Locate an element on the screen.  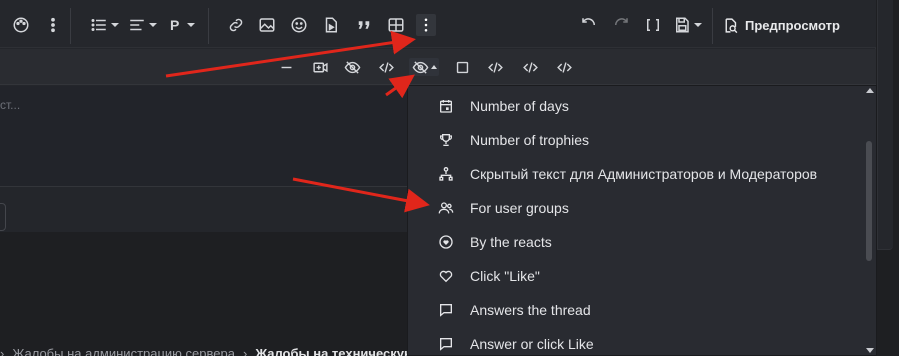
save-draft-button is located at coordinates (687, 25).